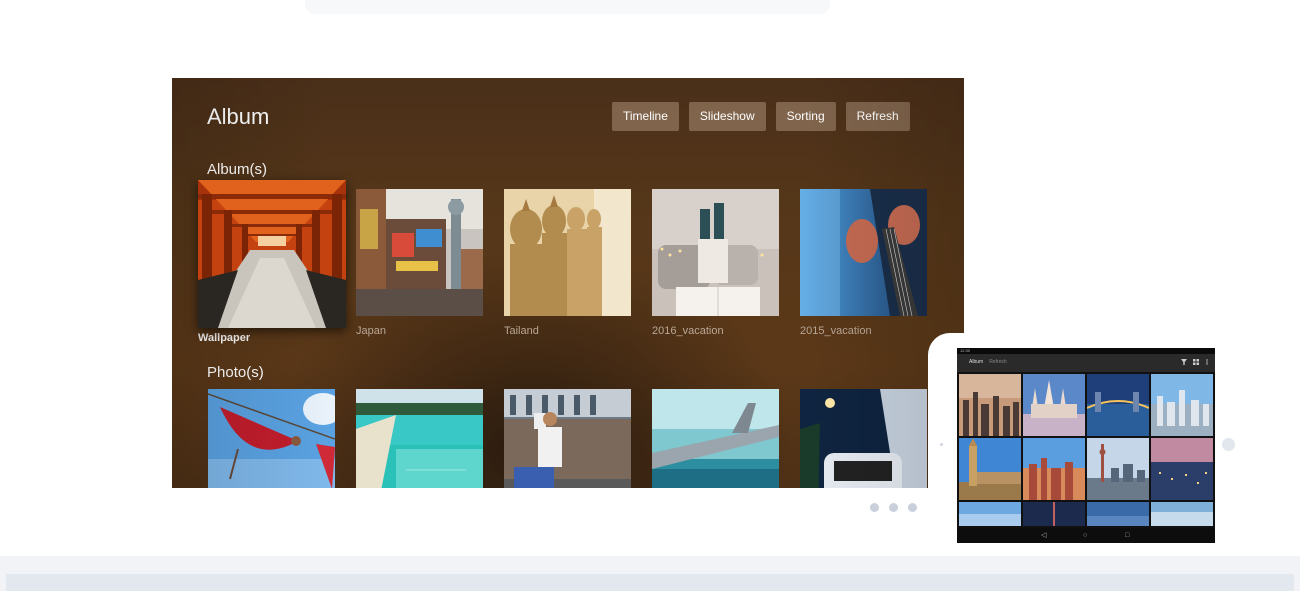 Image resolution: width=1300 pixels, height=591 pixels. What do you see at coordinates (224, 338) in the screenshot?
I see `album-caption-wallpaper: Wallpaper` at bounding box center [224, 338].